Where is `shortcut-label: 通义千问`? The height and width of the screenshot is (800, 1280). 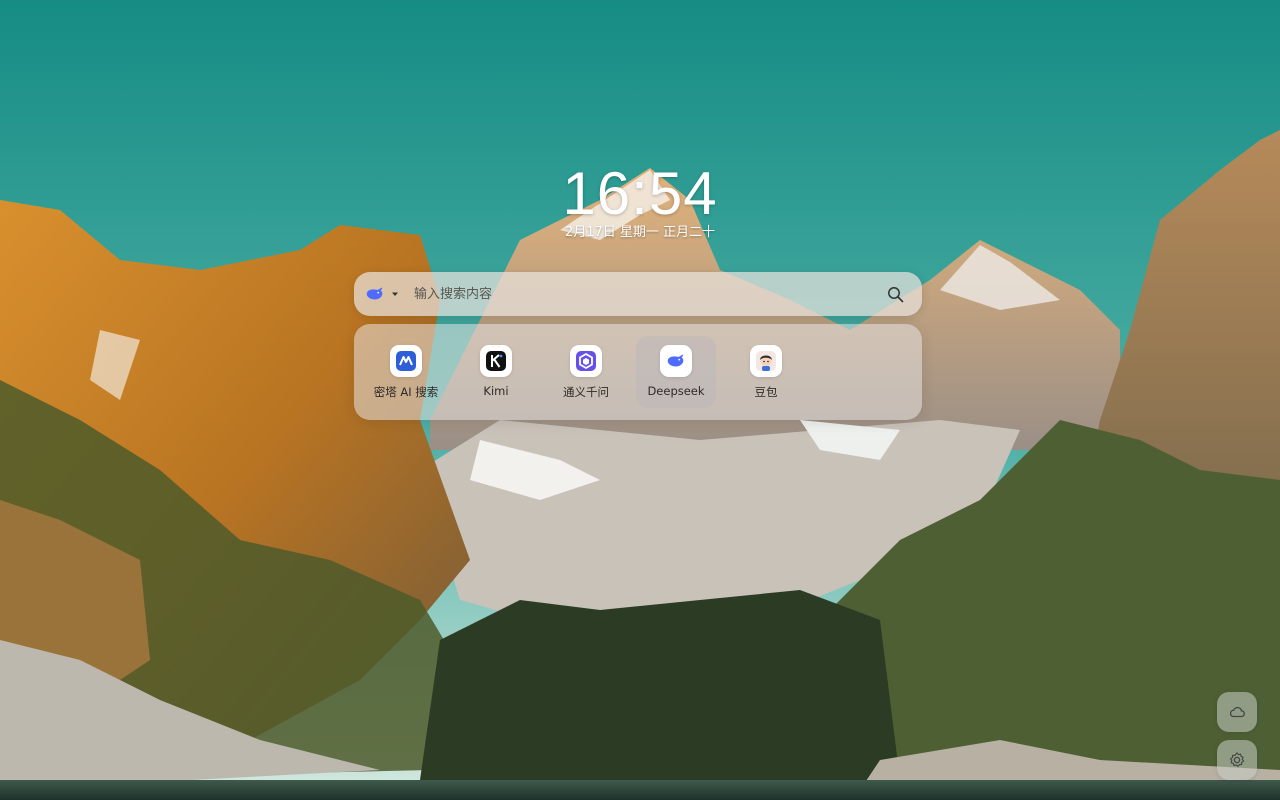
shortcut-label: 通义千问 is located at coordinates (586, 392).